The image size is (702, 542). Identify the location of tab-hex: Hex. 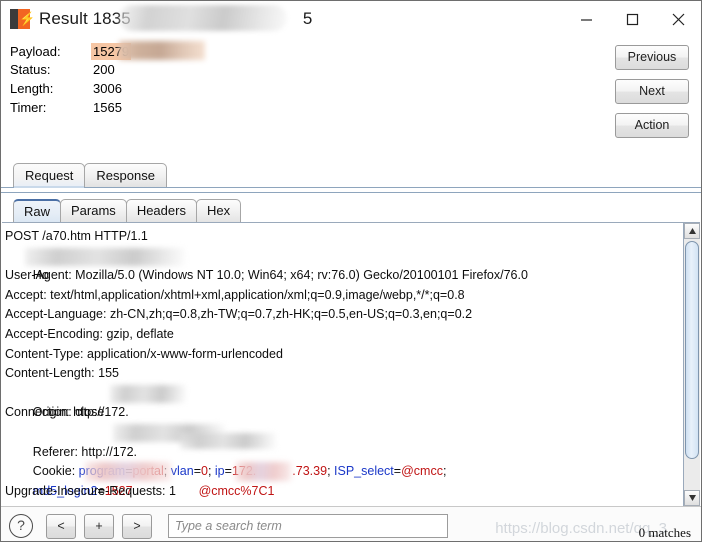
(218, 210).